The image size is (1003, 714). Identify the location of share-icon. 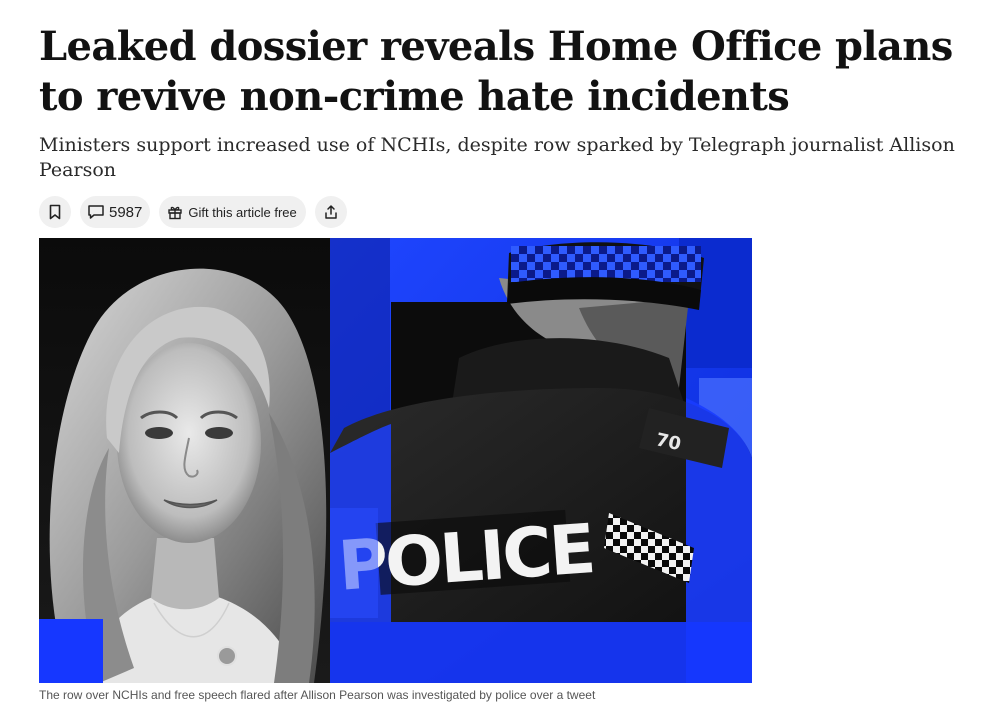
(331, 212).